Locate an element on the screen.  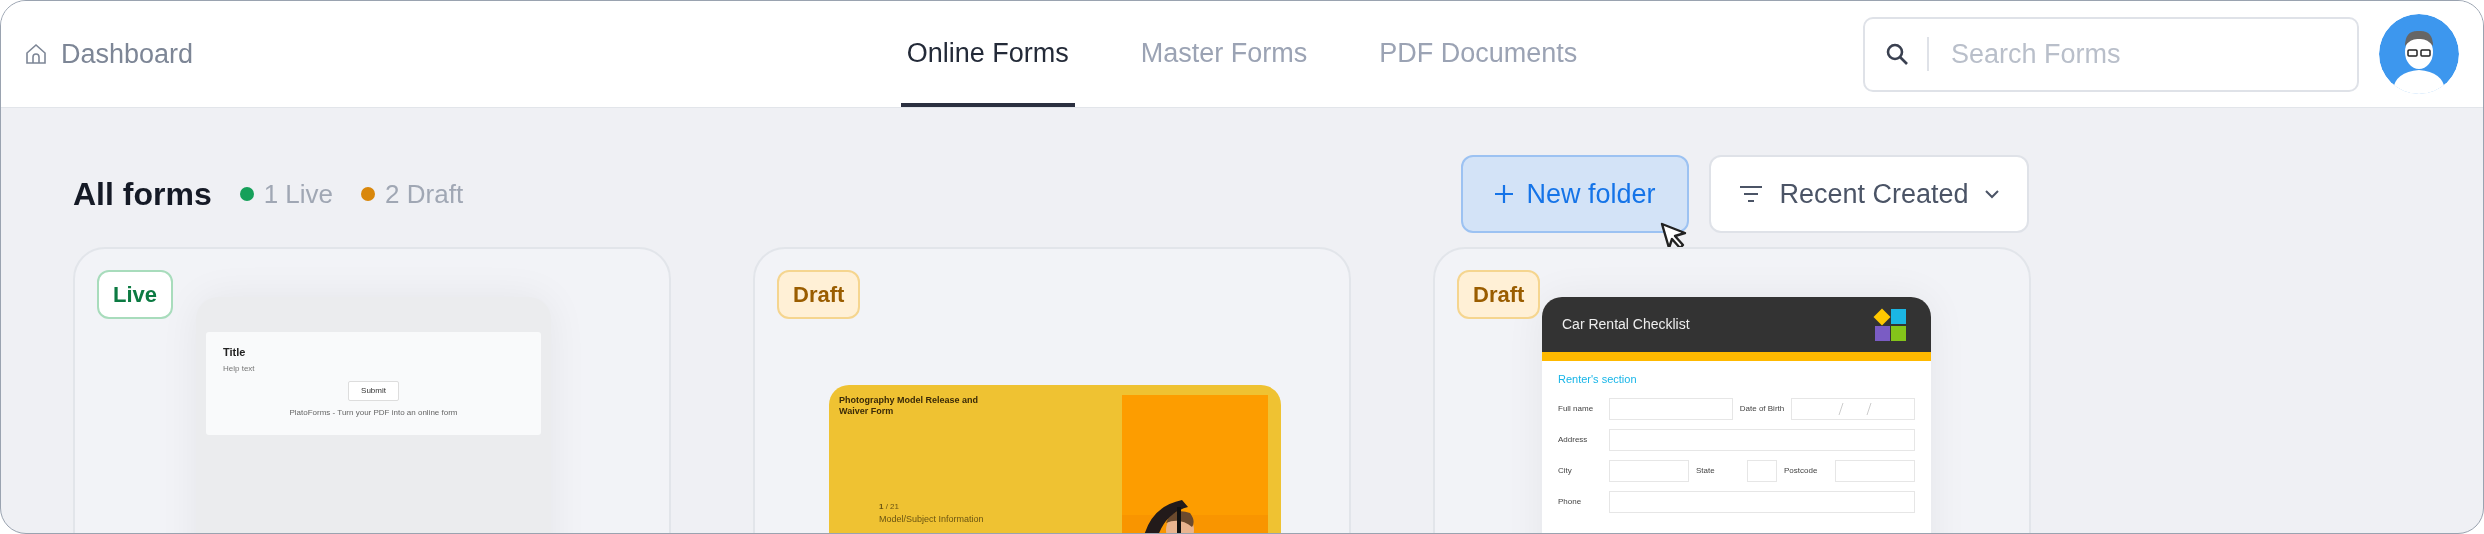
plus-icon is located at coordinates (1504, 194).